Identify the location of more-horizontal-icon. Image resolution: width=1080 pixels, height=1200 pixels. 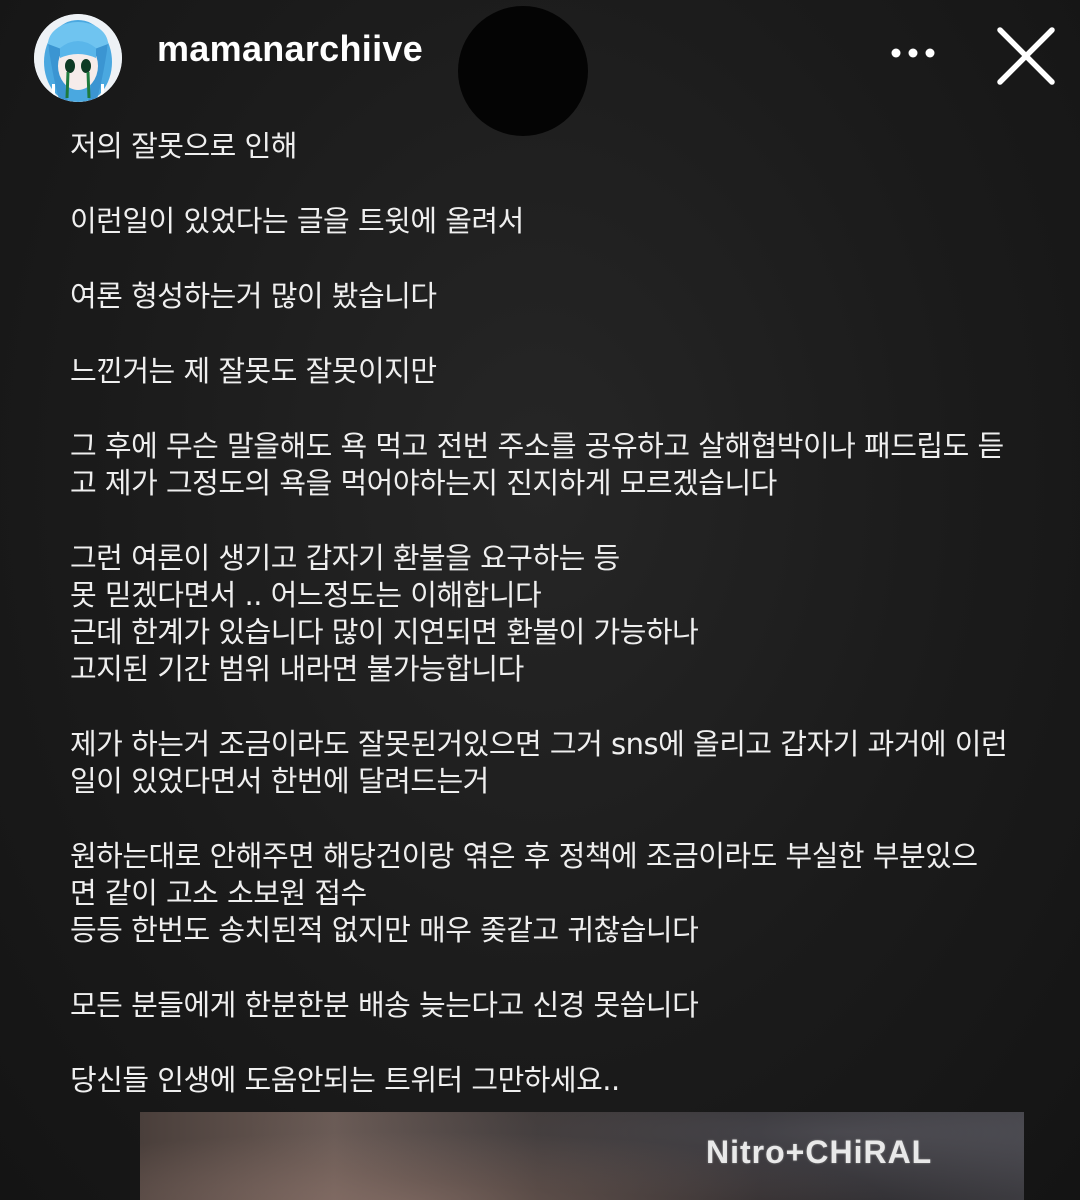
(913, 53).